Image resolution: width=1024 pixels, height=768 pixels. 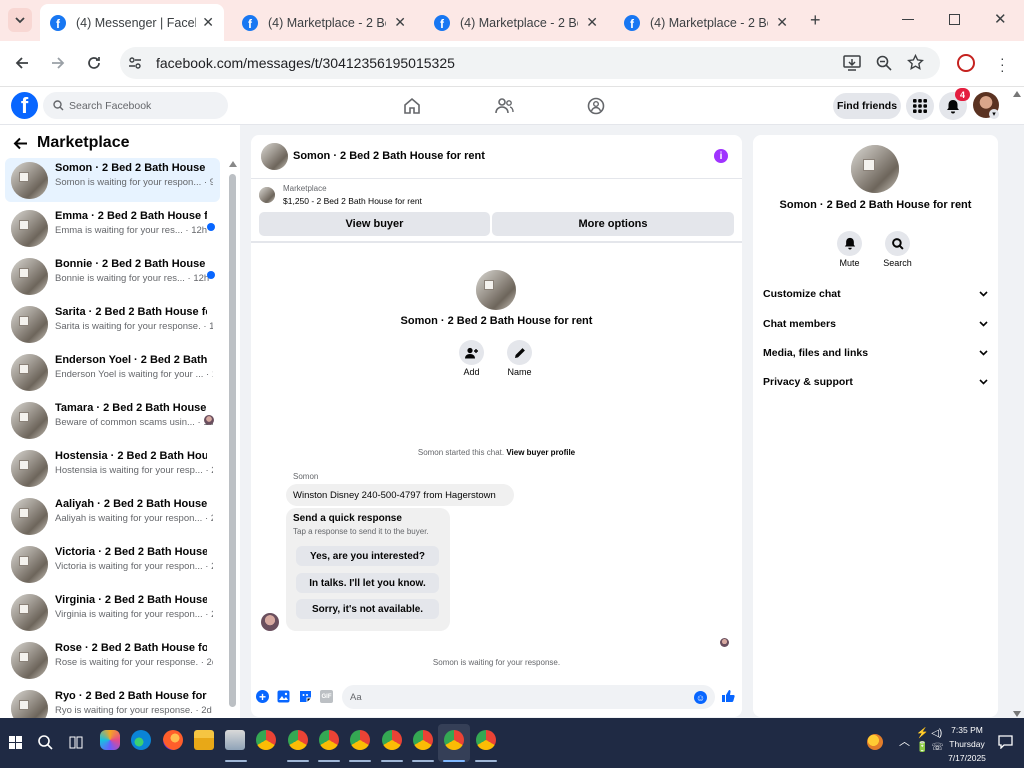 What do you see at coordinates (352, 201) in the screenshot?
I see `listing-text: $1,250 - 2 Bed 2 Bath House for rent` at bounding box center [352, 201].